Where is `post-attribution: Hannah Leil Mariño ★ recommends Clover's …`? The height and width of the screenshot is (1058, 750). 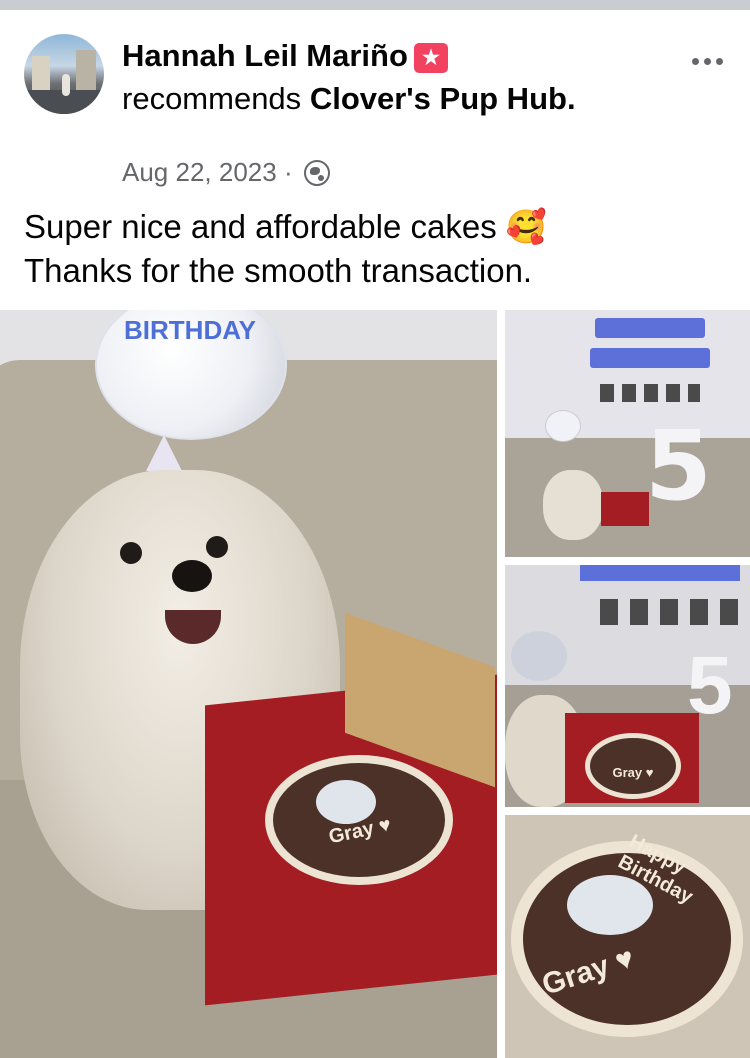 post-attribution: Hannah Leil Mariño ★ recommends Clover's … is located at coordinates (349, 77).